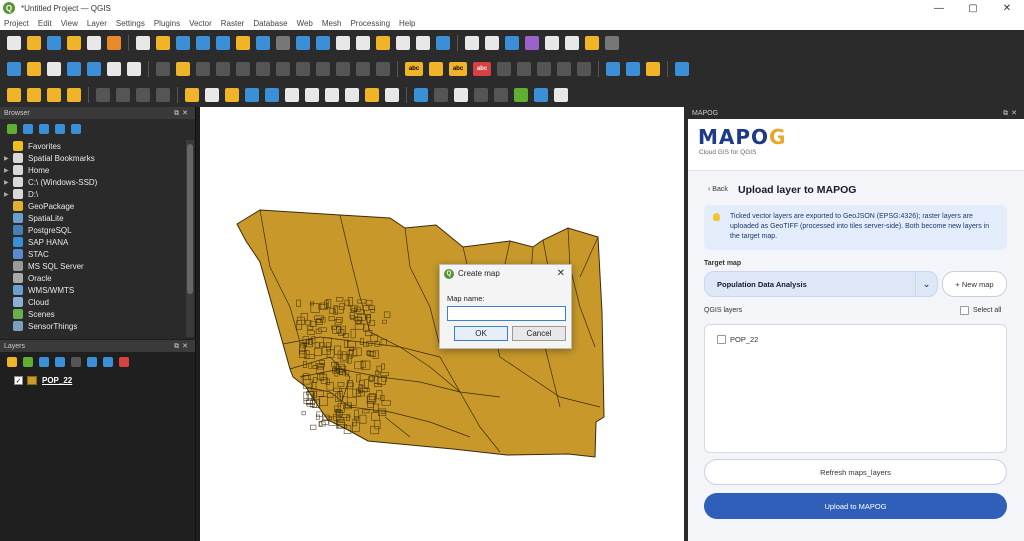 The width and height of the screenshot is (1024, 541). What do you see at coordinates (93, 194) in the screenshot?
I see `browser-item: ▶ D:\` at bounding box center [93, 194].